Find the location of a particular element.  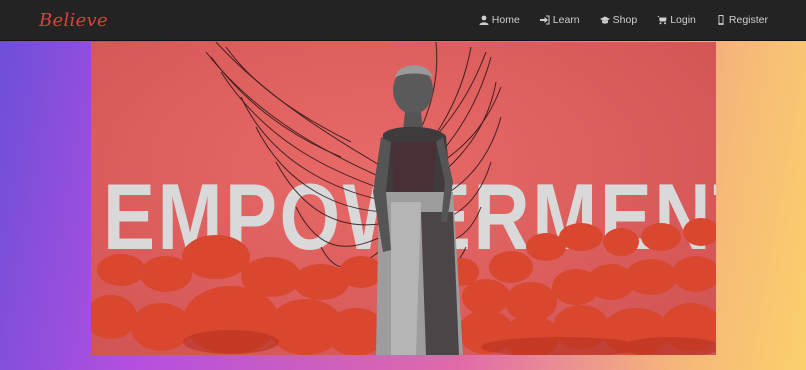

nav-login: Login is located at coordinates (676, 20).